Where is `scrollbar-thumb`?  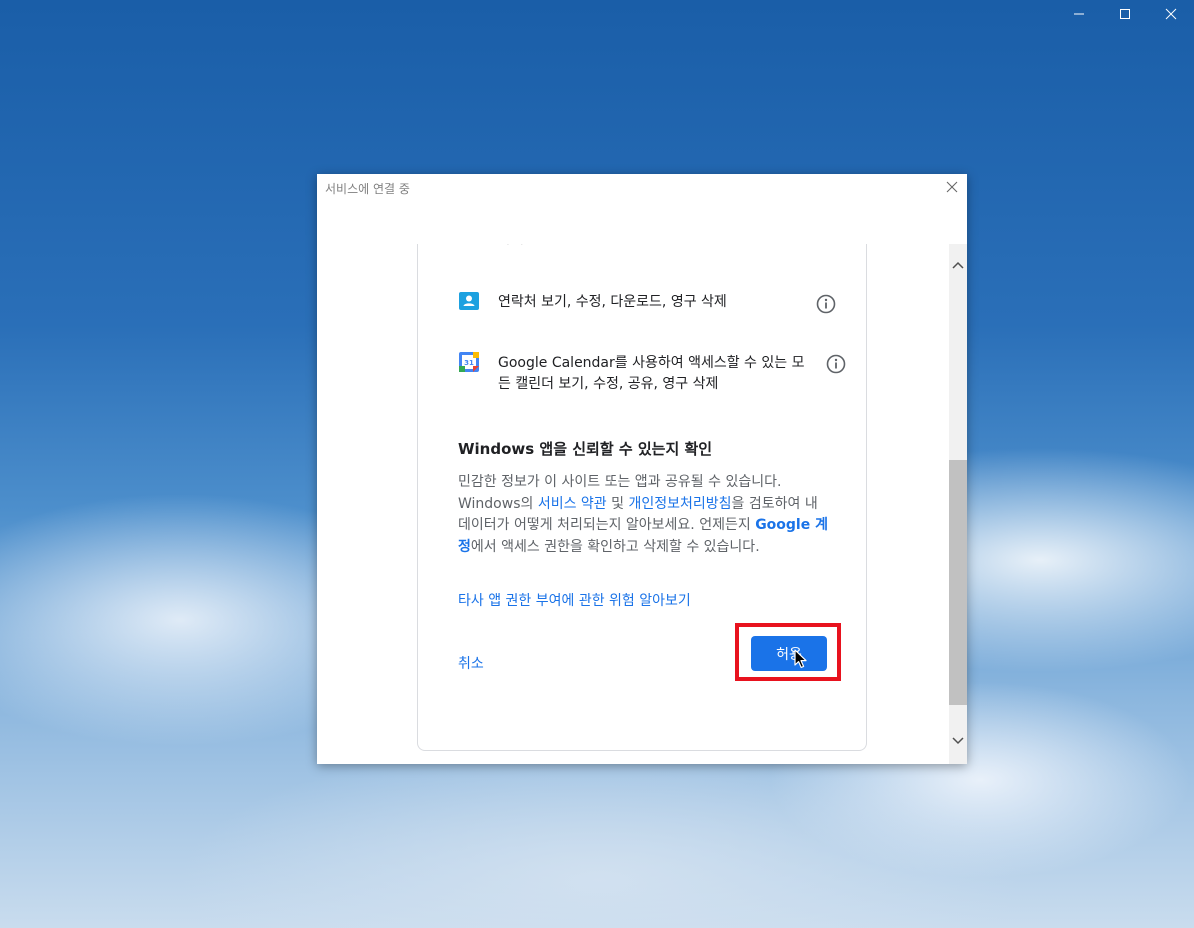 scrollbar-thumb is located at coordinates (958, 582).